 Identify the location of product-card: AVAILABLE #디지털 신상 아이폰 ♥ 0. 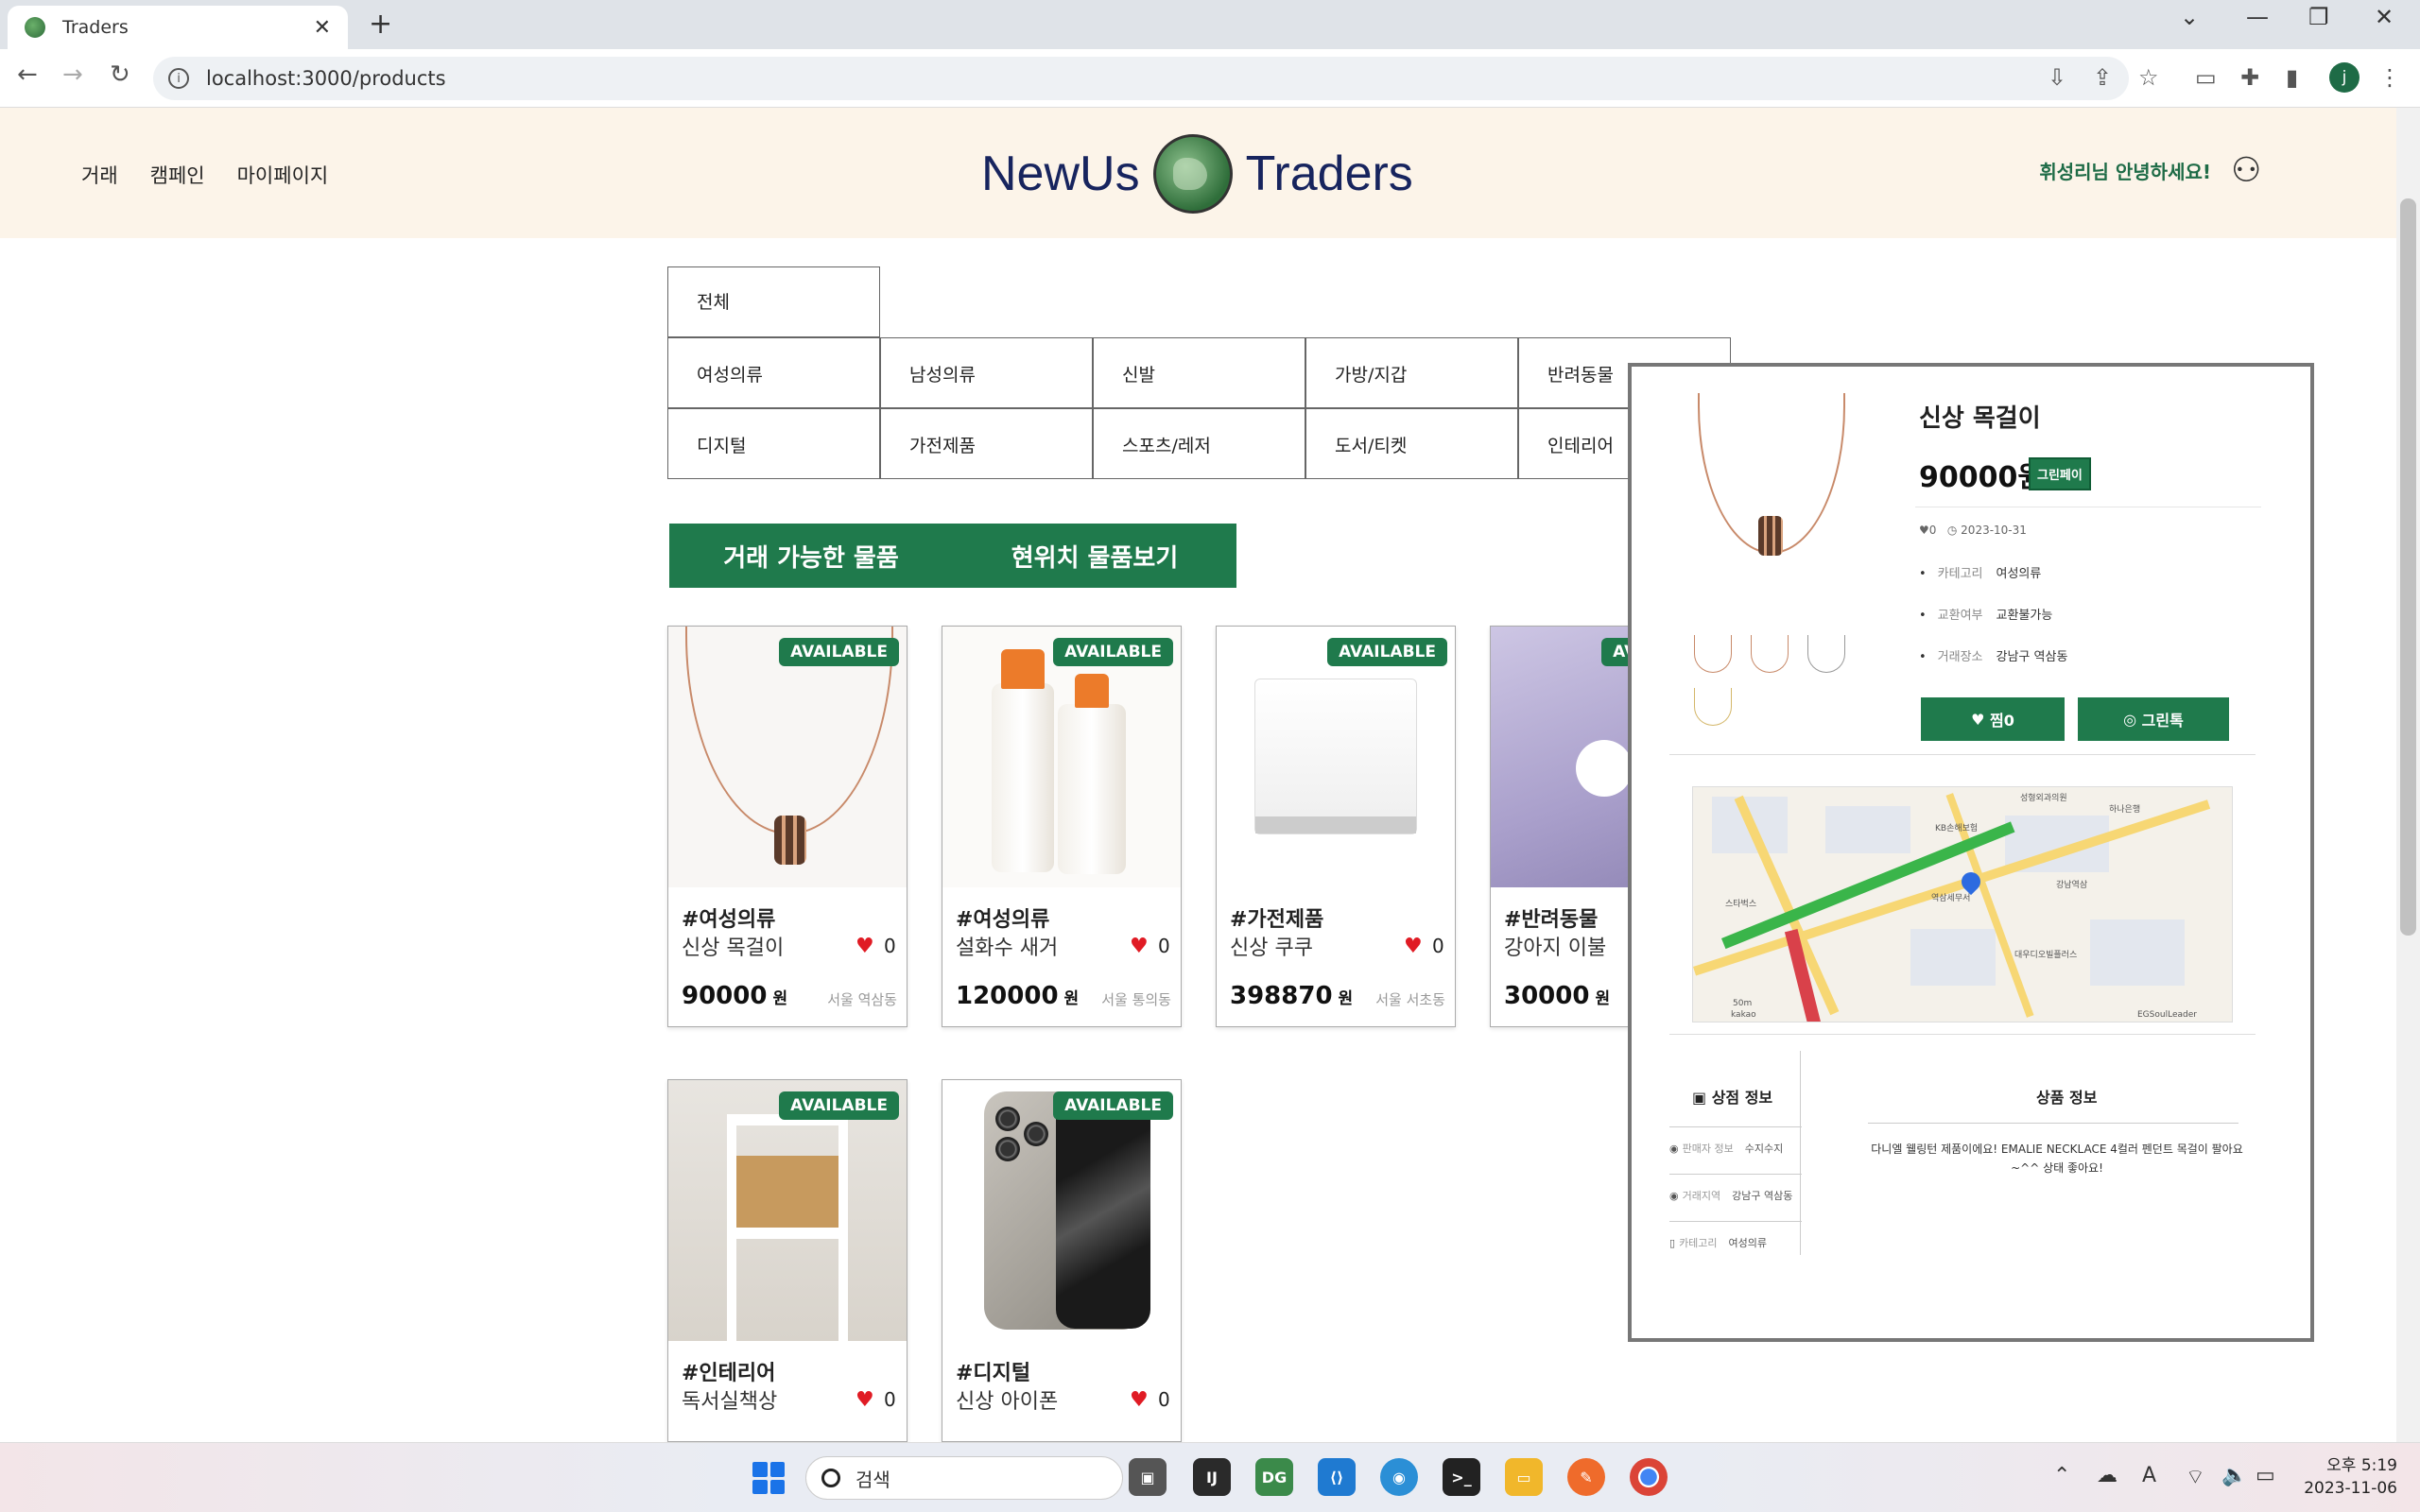
(1062, 1260).